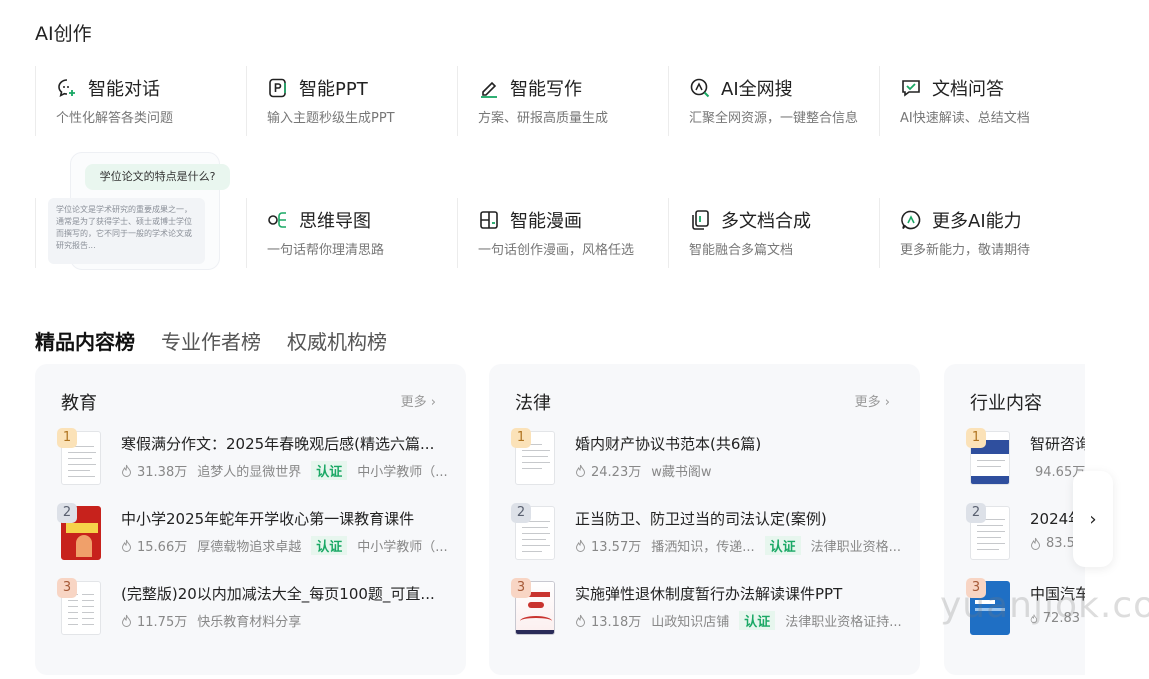 This screenshot has width=1149, height=679. What do you see at coordinates (162, 472) in the screenshot?
I see `view-count: 31.38万` at bounding box center [162, 472].